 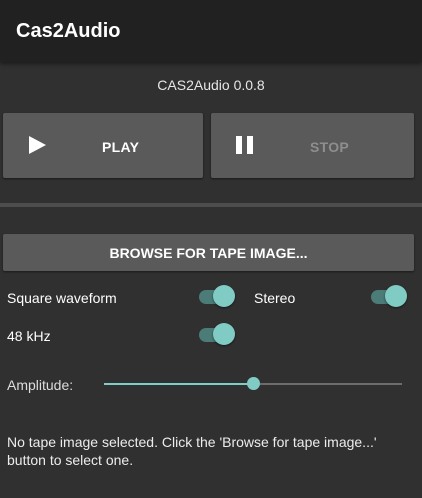 I want to click on app-bar: Cas2Audio, so click(x=211, y=31).